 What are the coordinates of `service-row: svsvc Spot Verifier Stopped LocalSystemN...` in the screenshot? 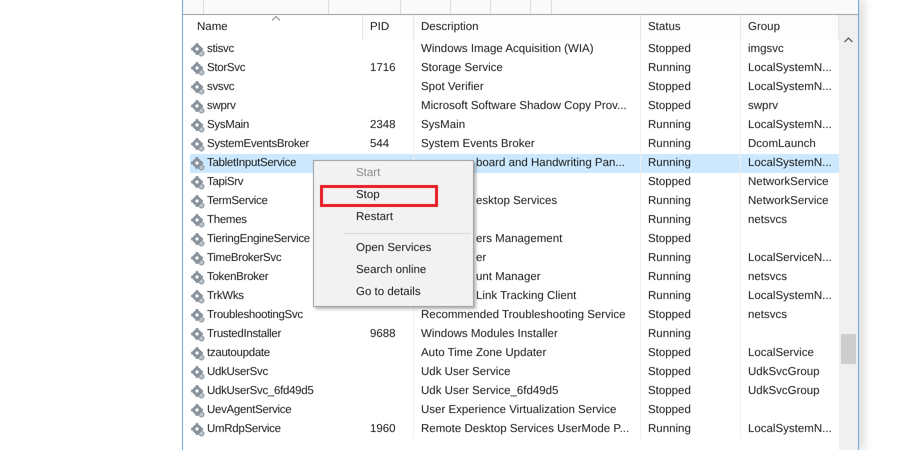 It's located at (514, 87).